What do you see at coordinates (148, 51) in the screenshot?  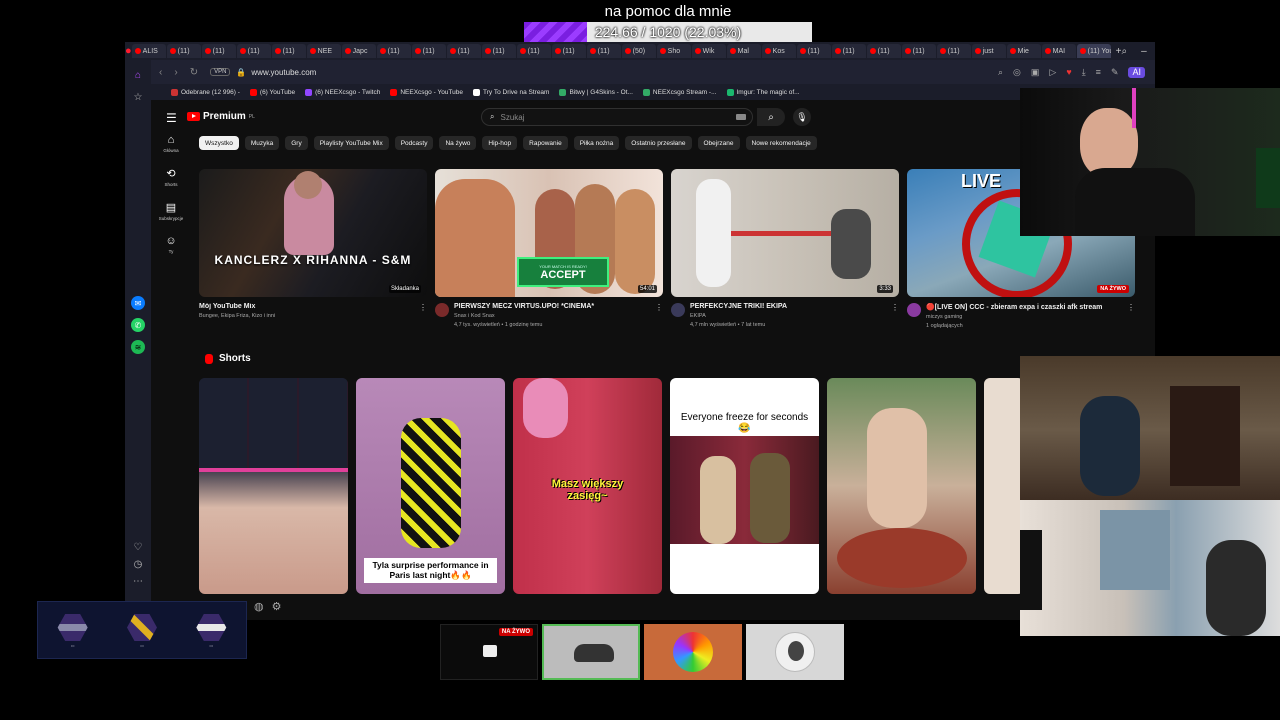 I see `browser-tab: ALIS` at bounding box center [148, 51].